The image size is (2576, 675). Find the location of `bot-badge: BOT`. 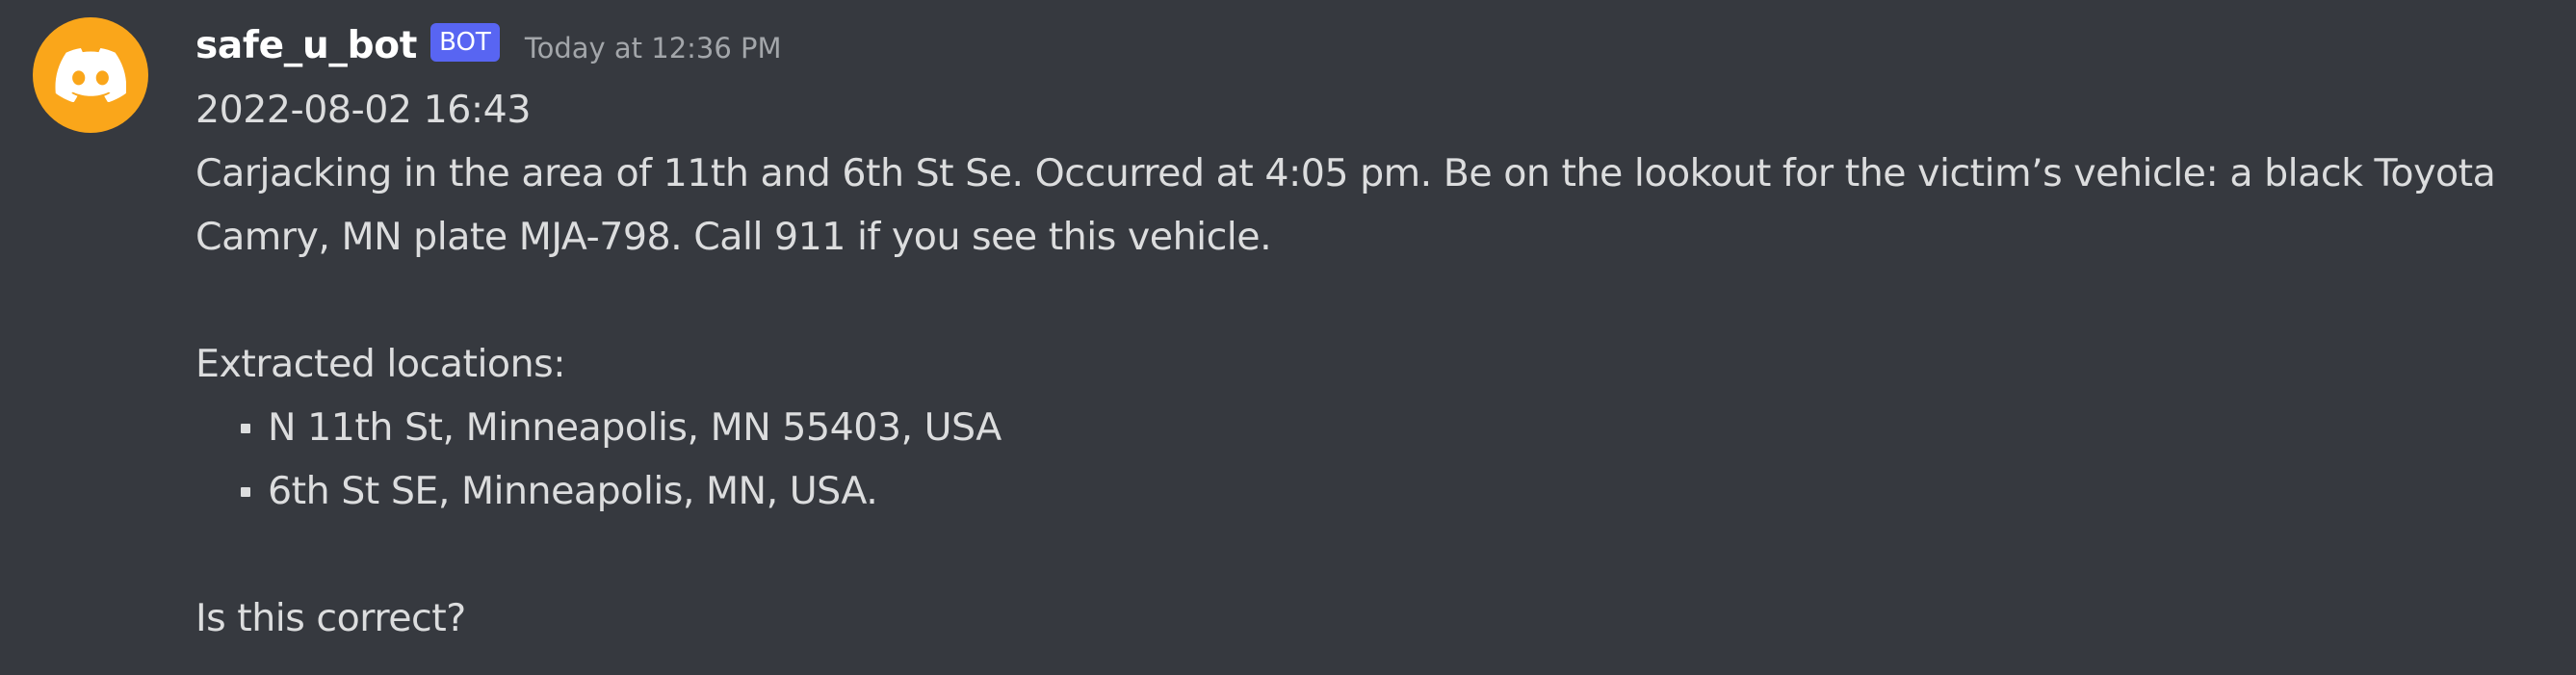

bot-badge: BOT is located at coordinates (465, 43).